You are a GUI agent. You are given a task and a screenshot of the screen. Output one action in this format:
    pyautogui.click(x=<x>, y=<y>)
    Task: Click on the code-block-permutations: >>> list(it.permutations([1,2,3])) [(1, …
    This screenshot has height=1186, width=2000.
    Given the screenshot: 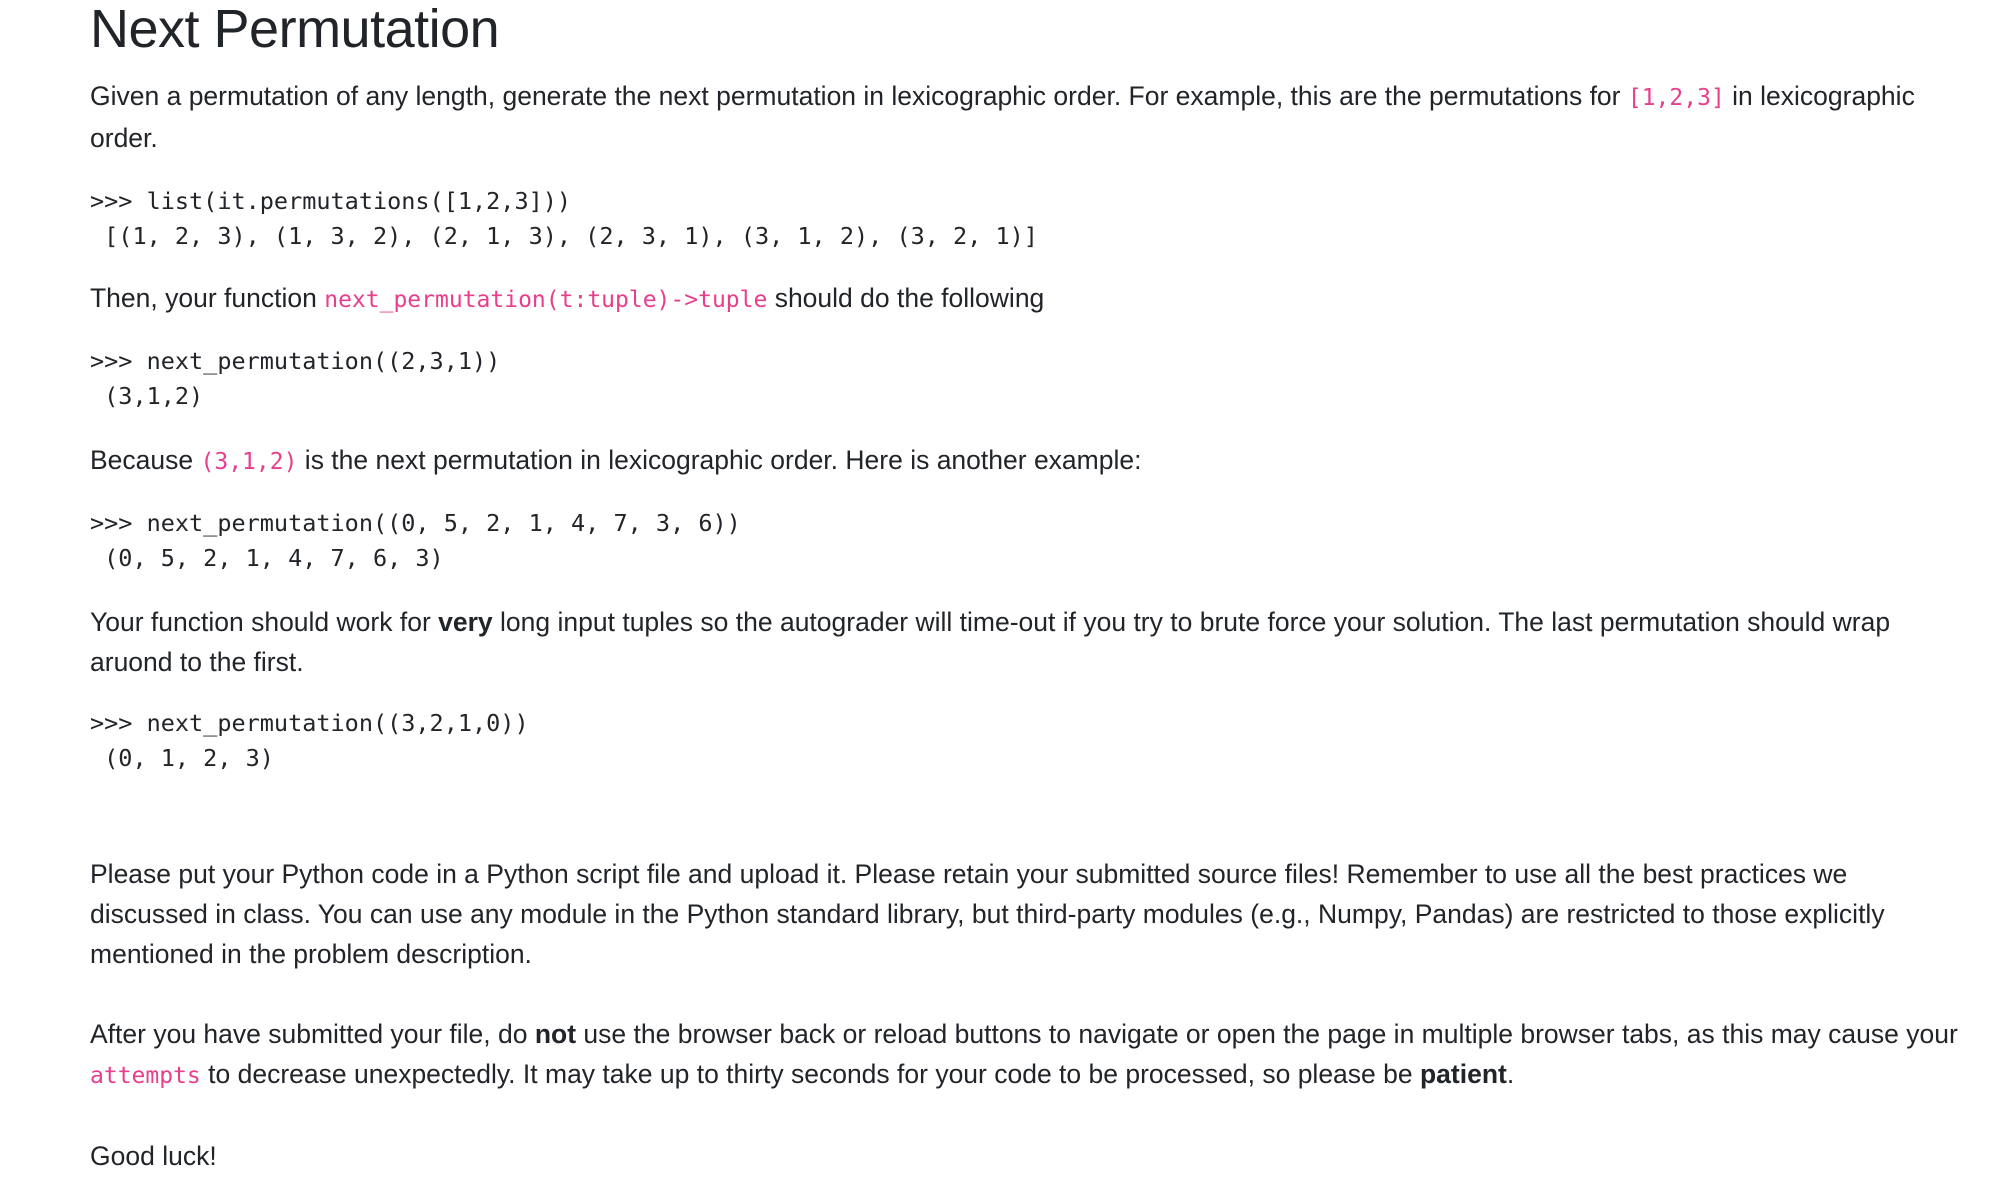 What is the action you would take?
    pyautogui.click(x=1030, y=219)
    